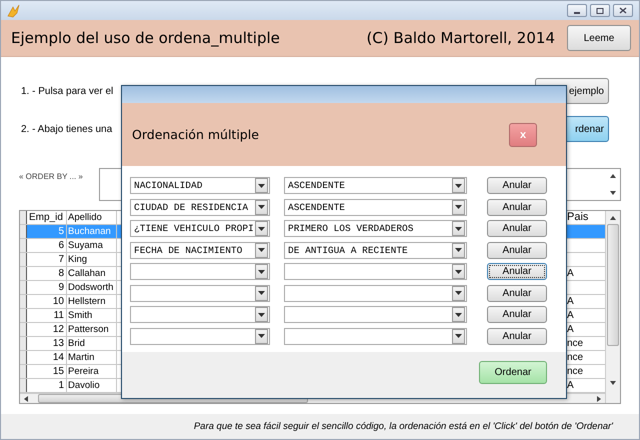 This screenshot has height=440, width=640. What do you see at coordinates (92, 245) in the screenshot?
I see `table-cell: Suyama` at bounding box center [92, 245].